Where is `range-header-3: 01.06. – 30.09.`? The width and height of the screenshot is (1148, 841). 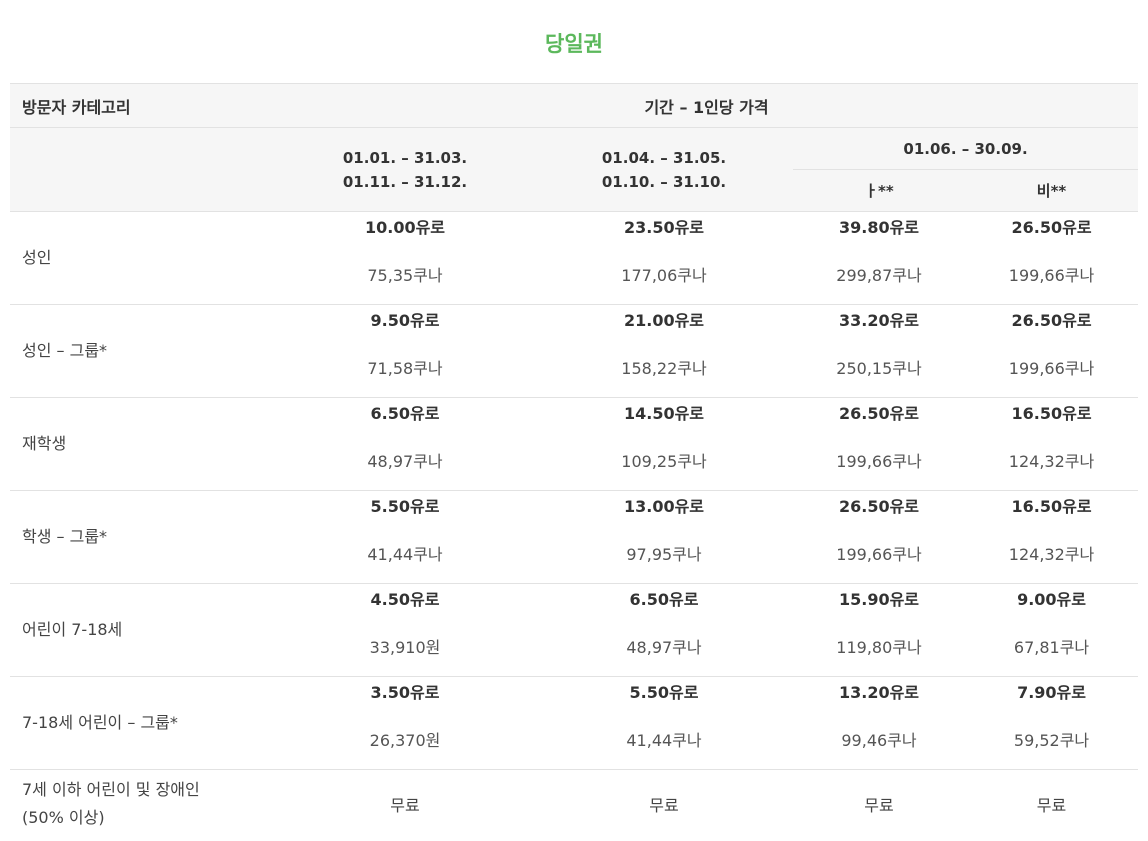 range-header-3: 01.06. – 30.09. is located at coordinates (966, 148).